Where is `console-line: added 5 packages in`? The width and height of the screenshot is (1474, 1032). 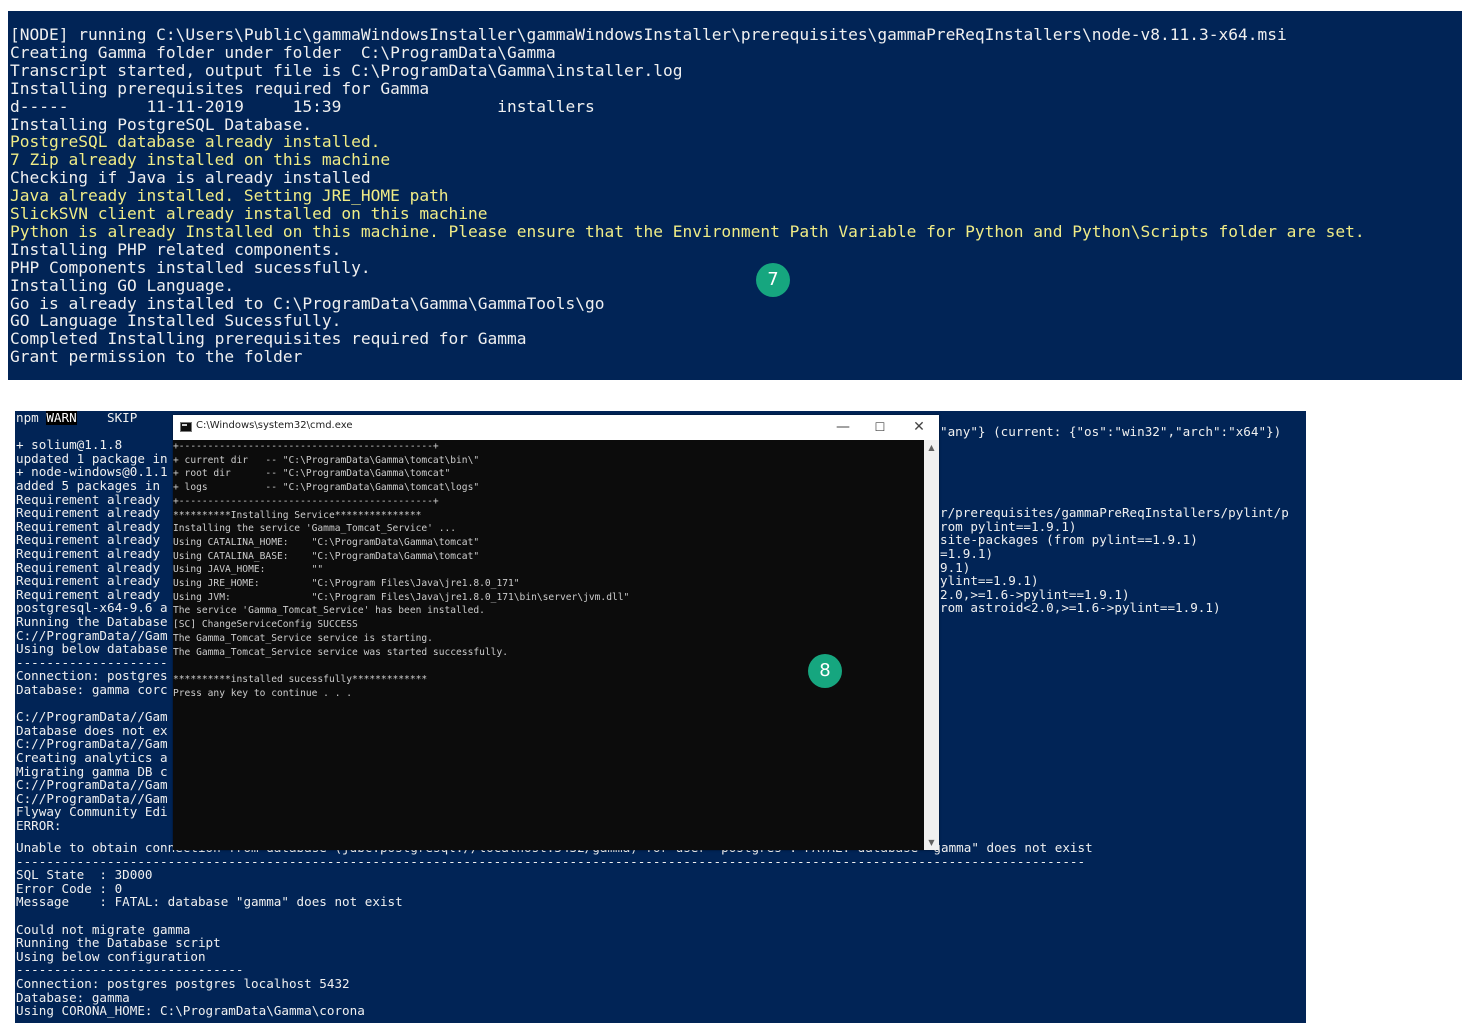 console-line: added 5 packages in is located at coordinates (88, 485).